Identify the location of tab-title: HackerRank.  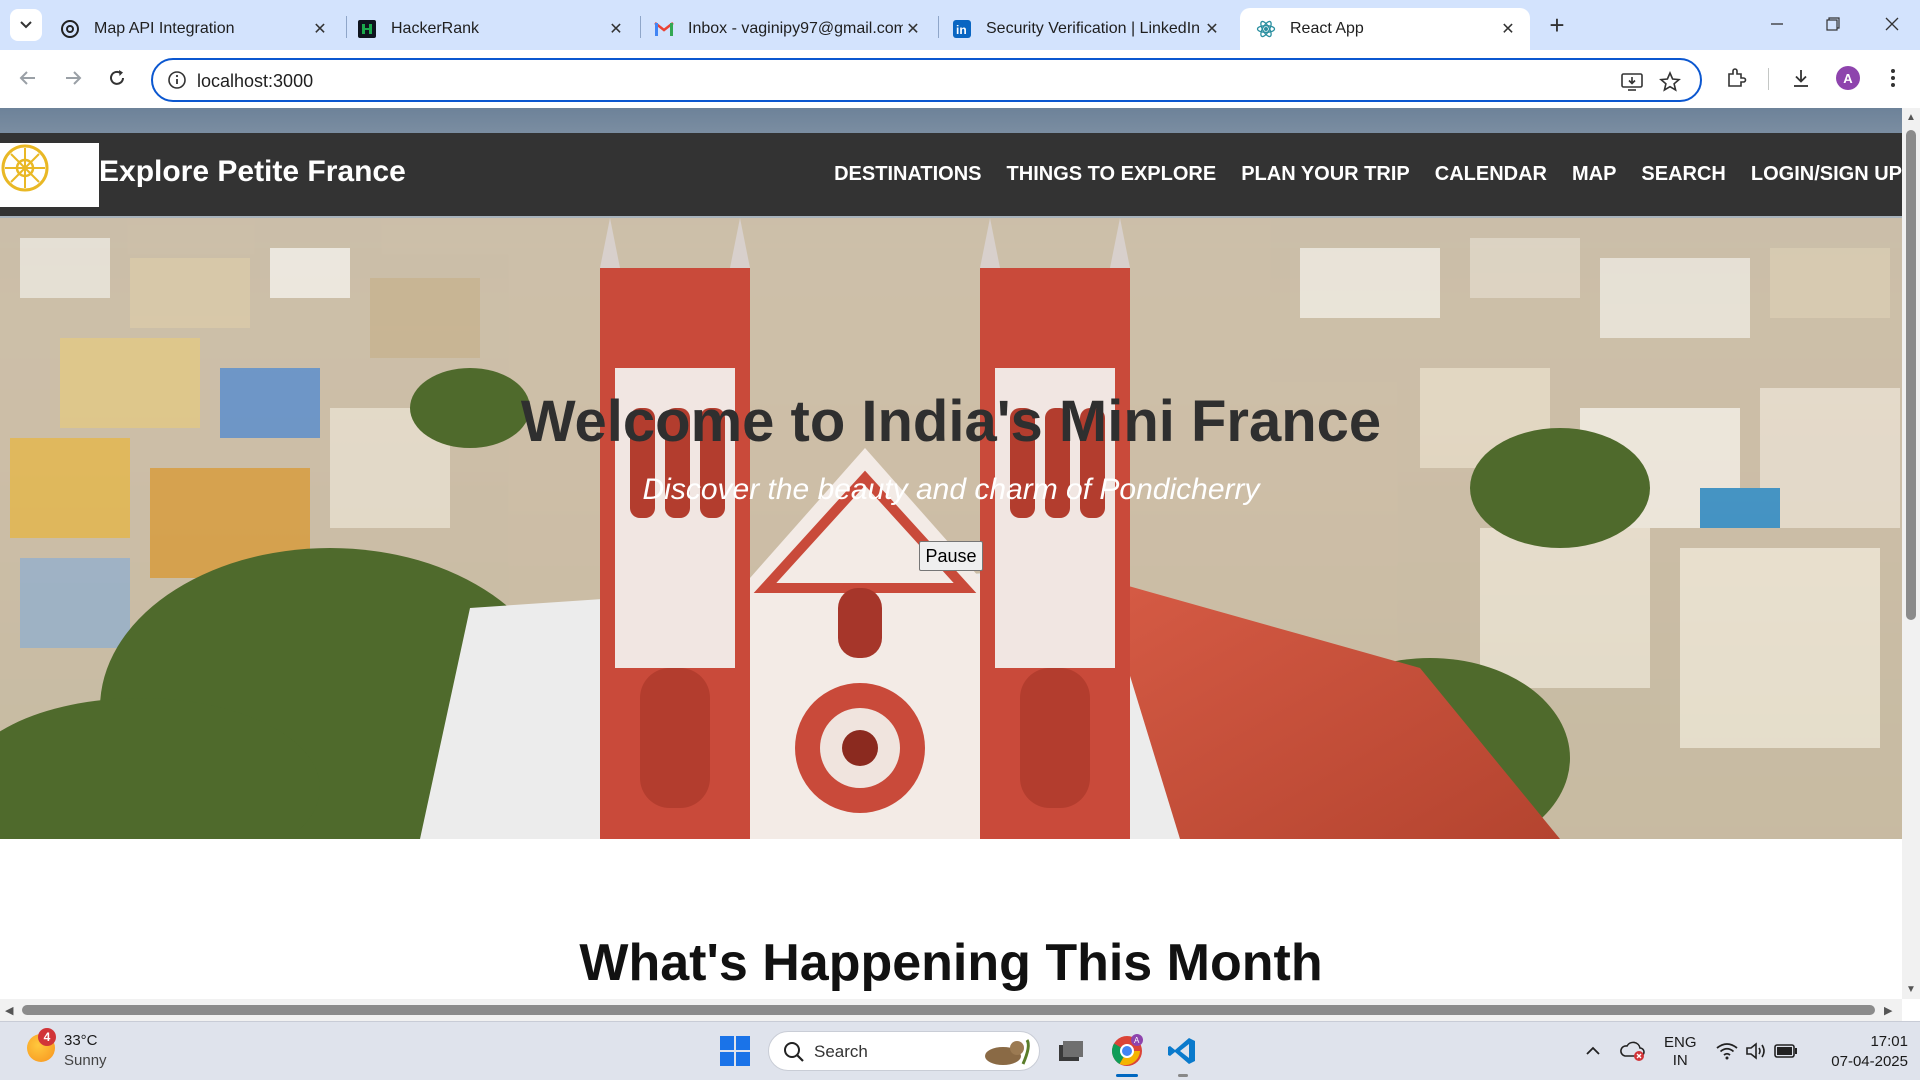
(435, 28).